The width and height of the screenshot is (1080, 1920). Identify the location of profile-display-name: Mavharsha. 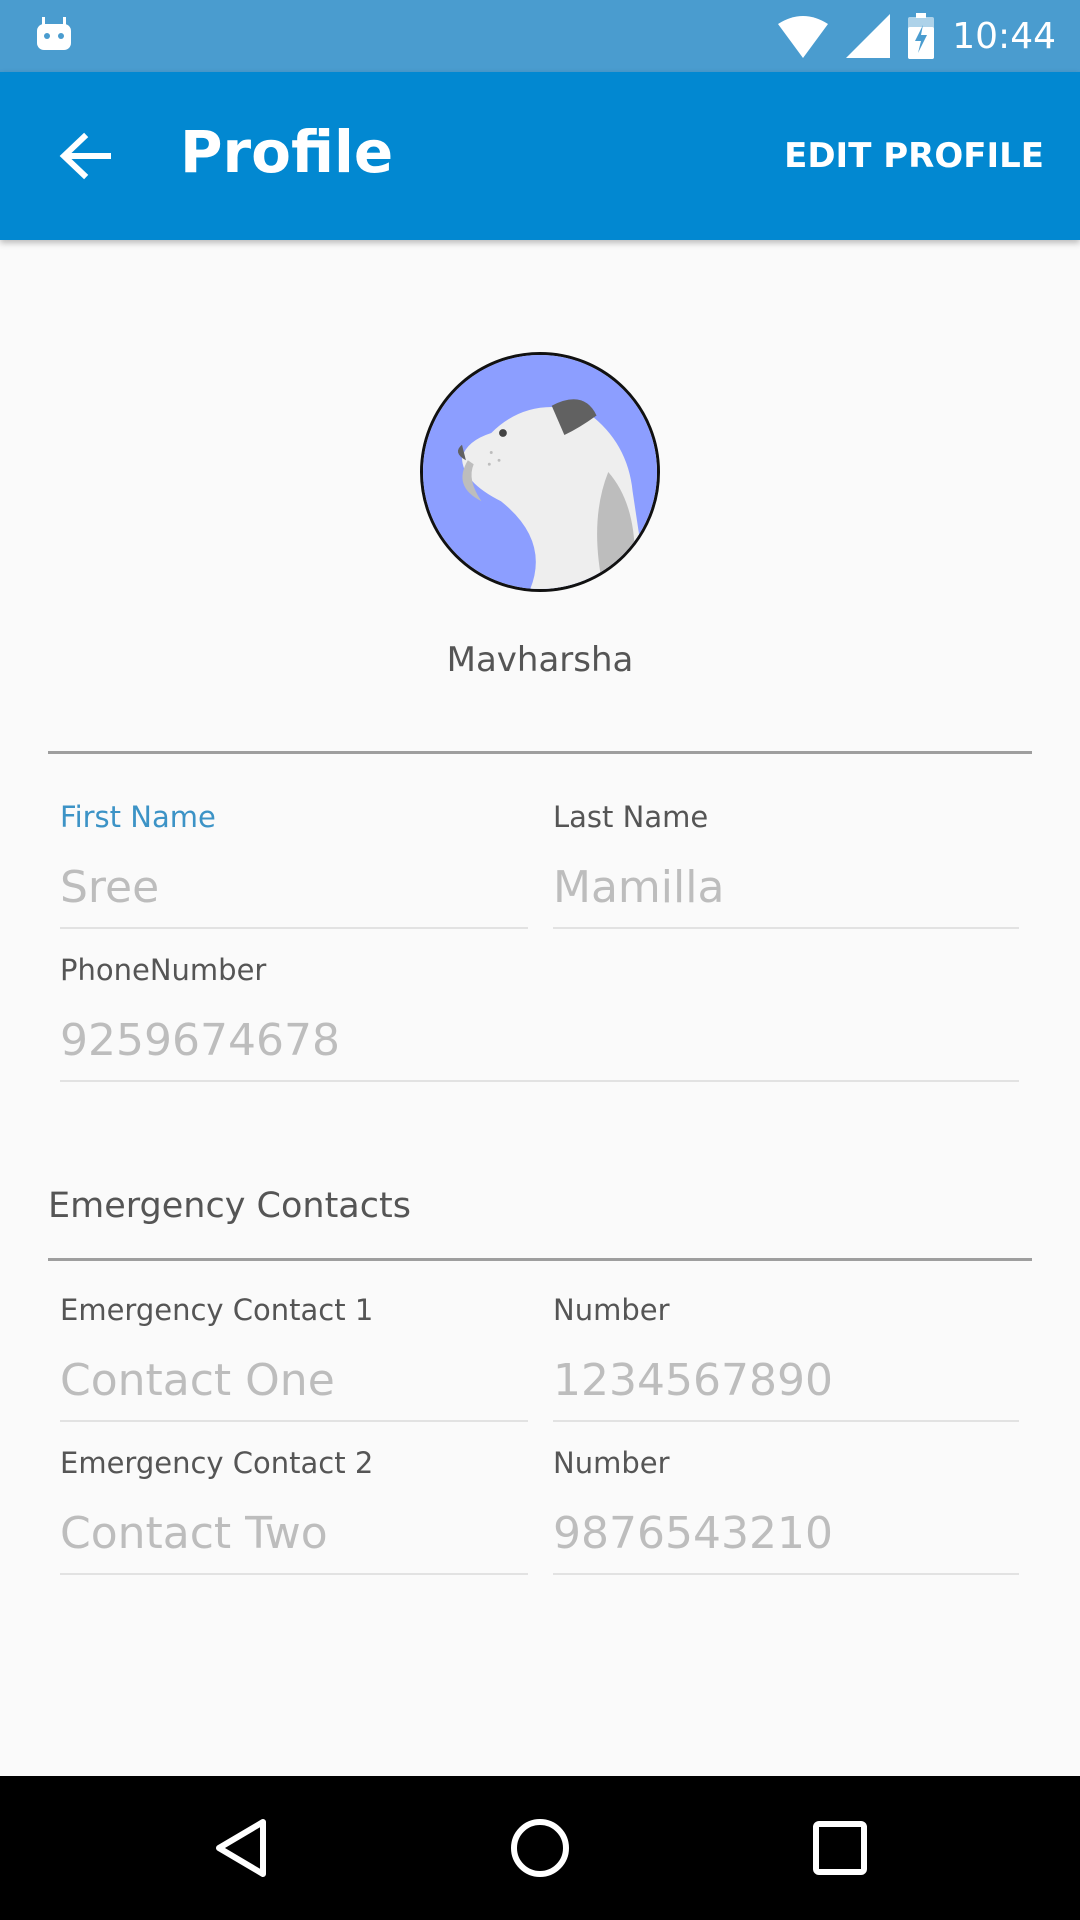
(540, 660).